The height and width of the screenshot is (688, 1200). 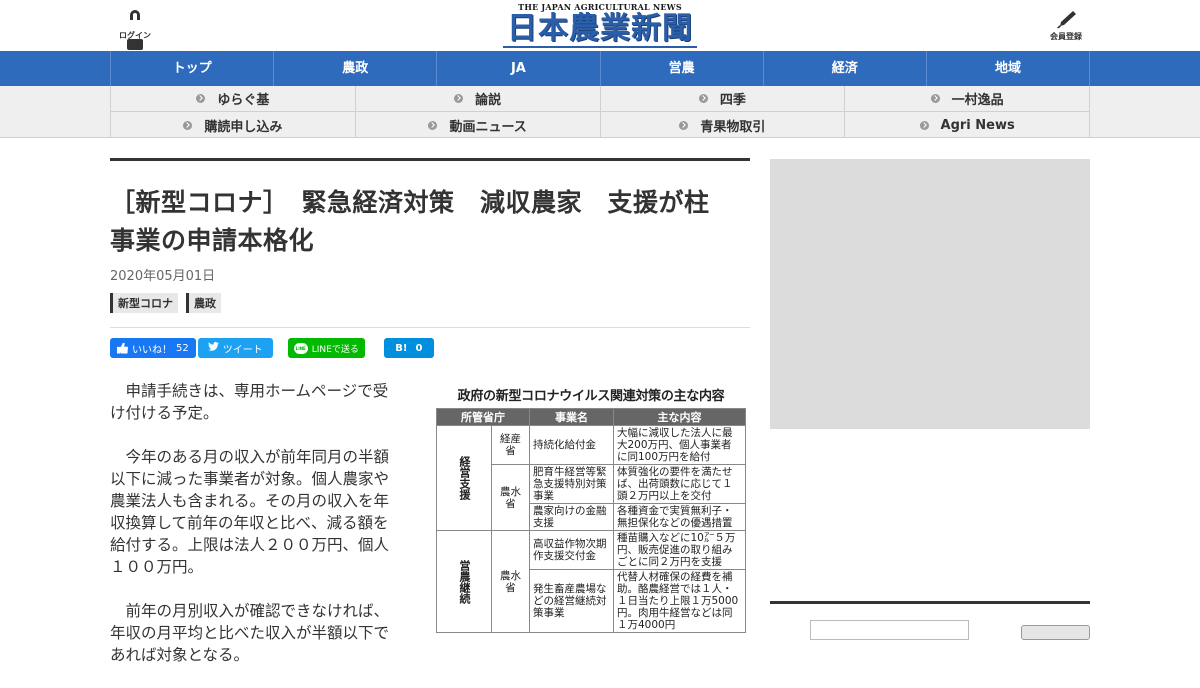 I want to click on paragraph: 申請手続きは、専用ホームページで受け付ける予定。, so click(x=249, y=402).